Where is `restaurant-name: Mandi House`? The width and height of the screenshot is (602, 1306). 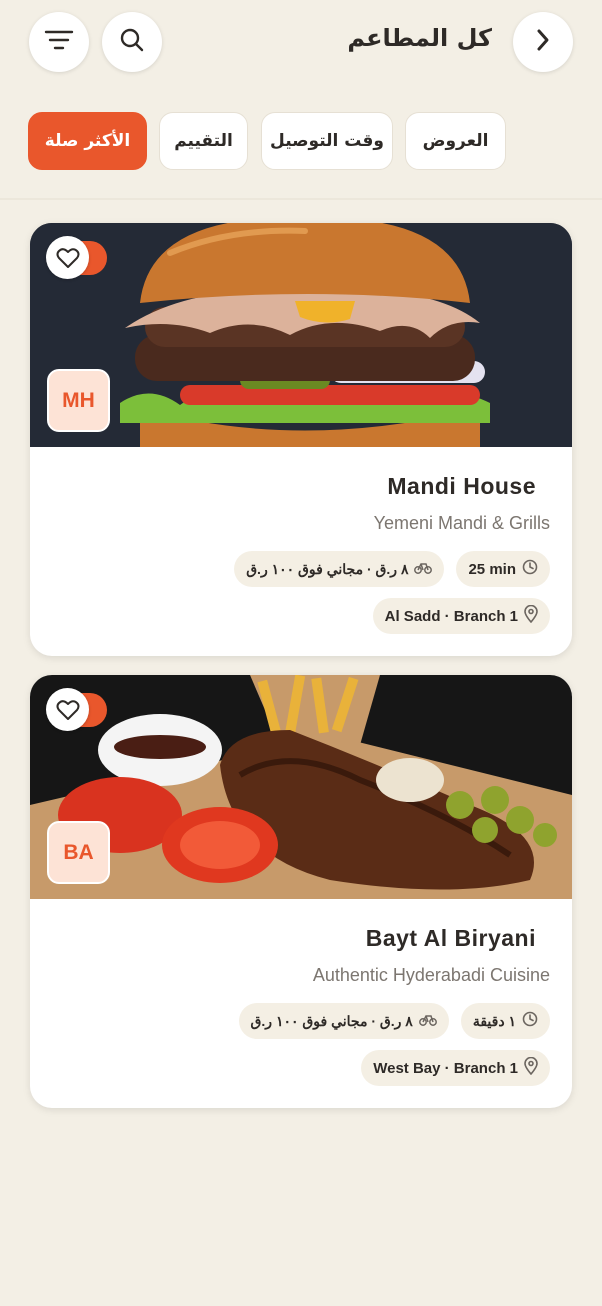 restaurant-name: Mandi House is located at coordinates (461, 486).